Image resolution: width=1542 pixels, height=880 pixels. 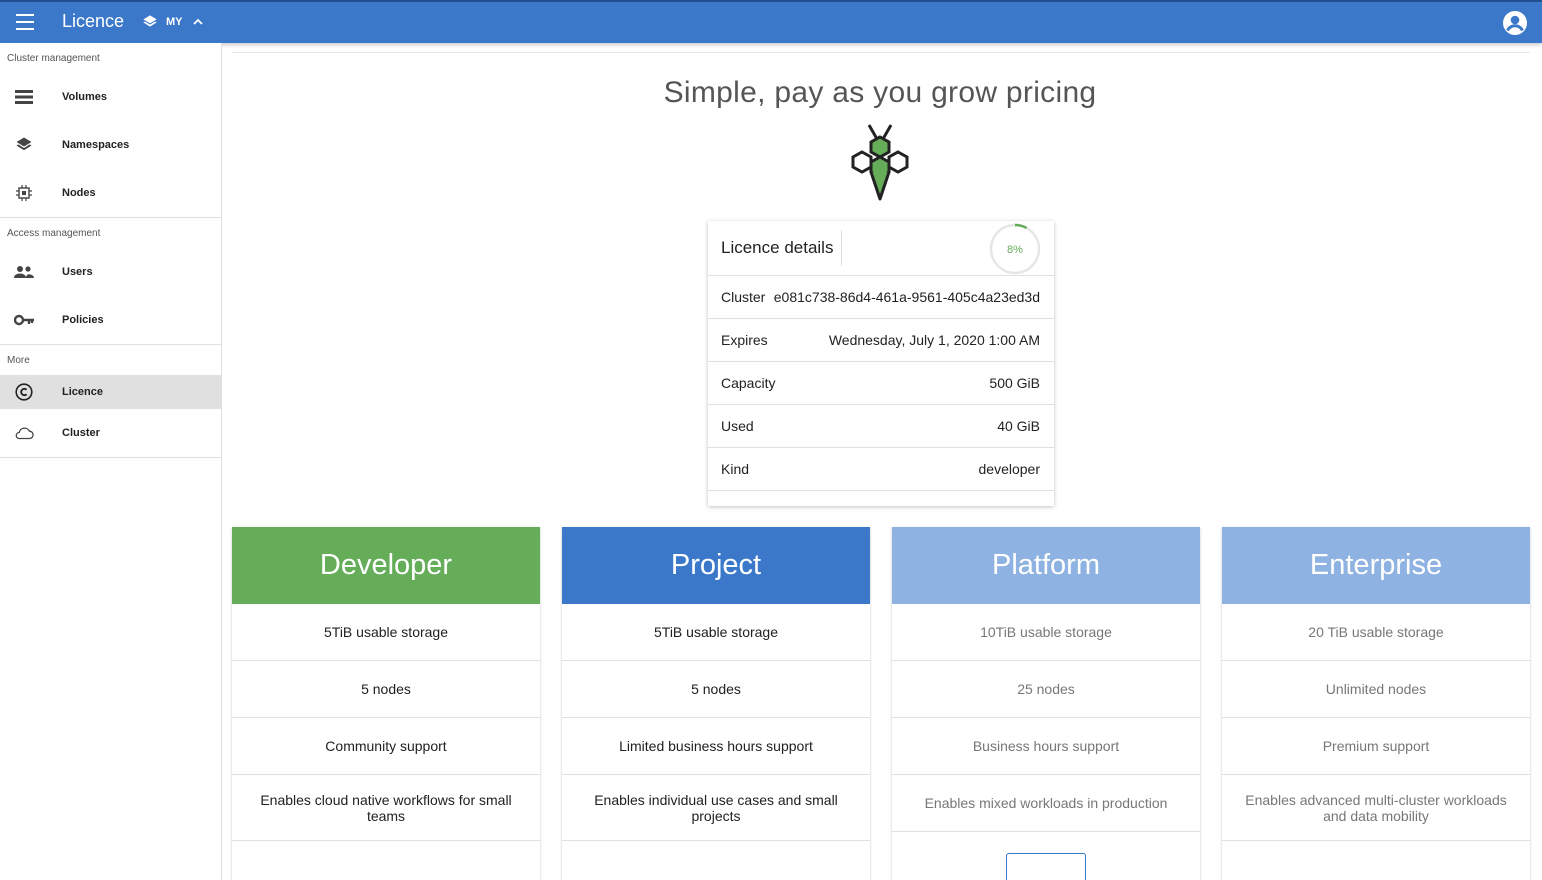 I want to click on row-value: e081c738-86d4-461a-9561-405c4a23ed3d, so click(x=906, y=297).